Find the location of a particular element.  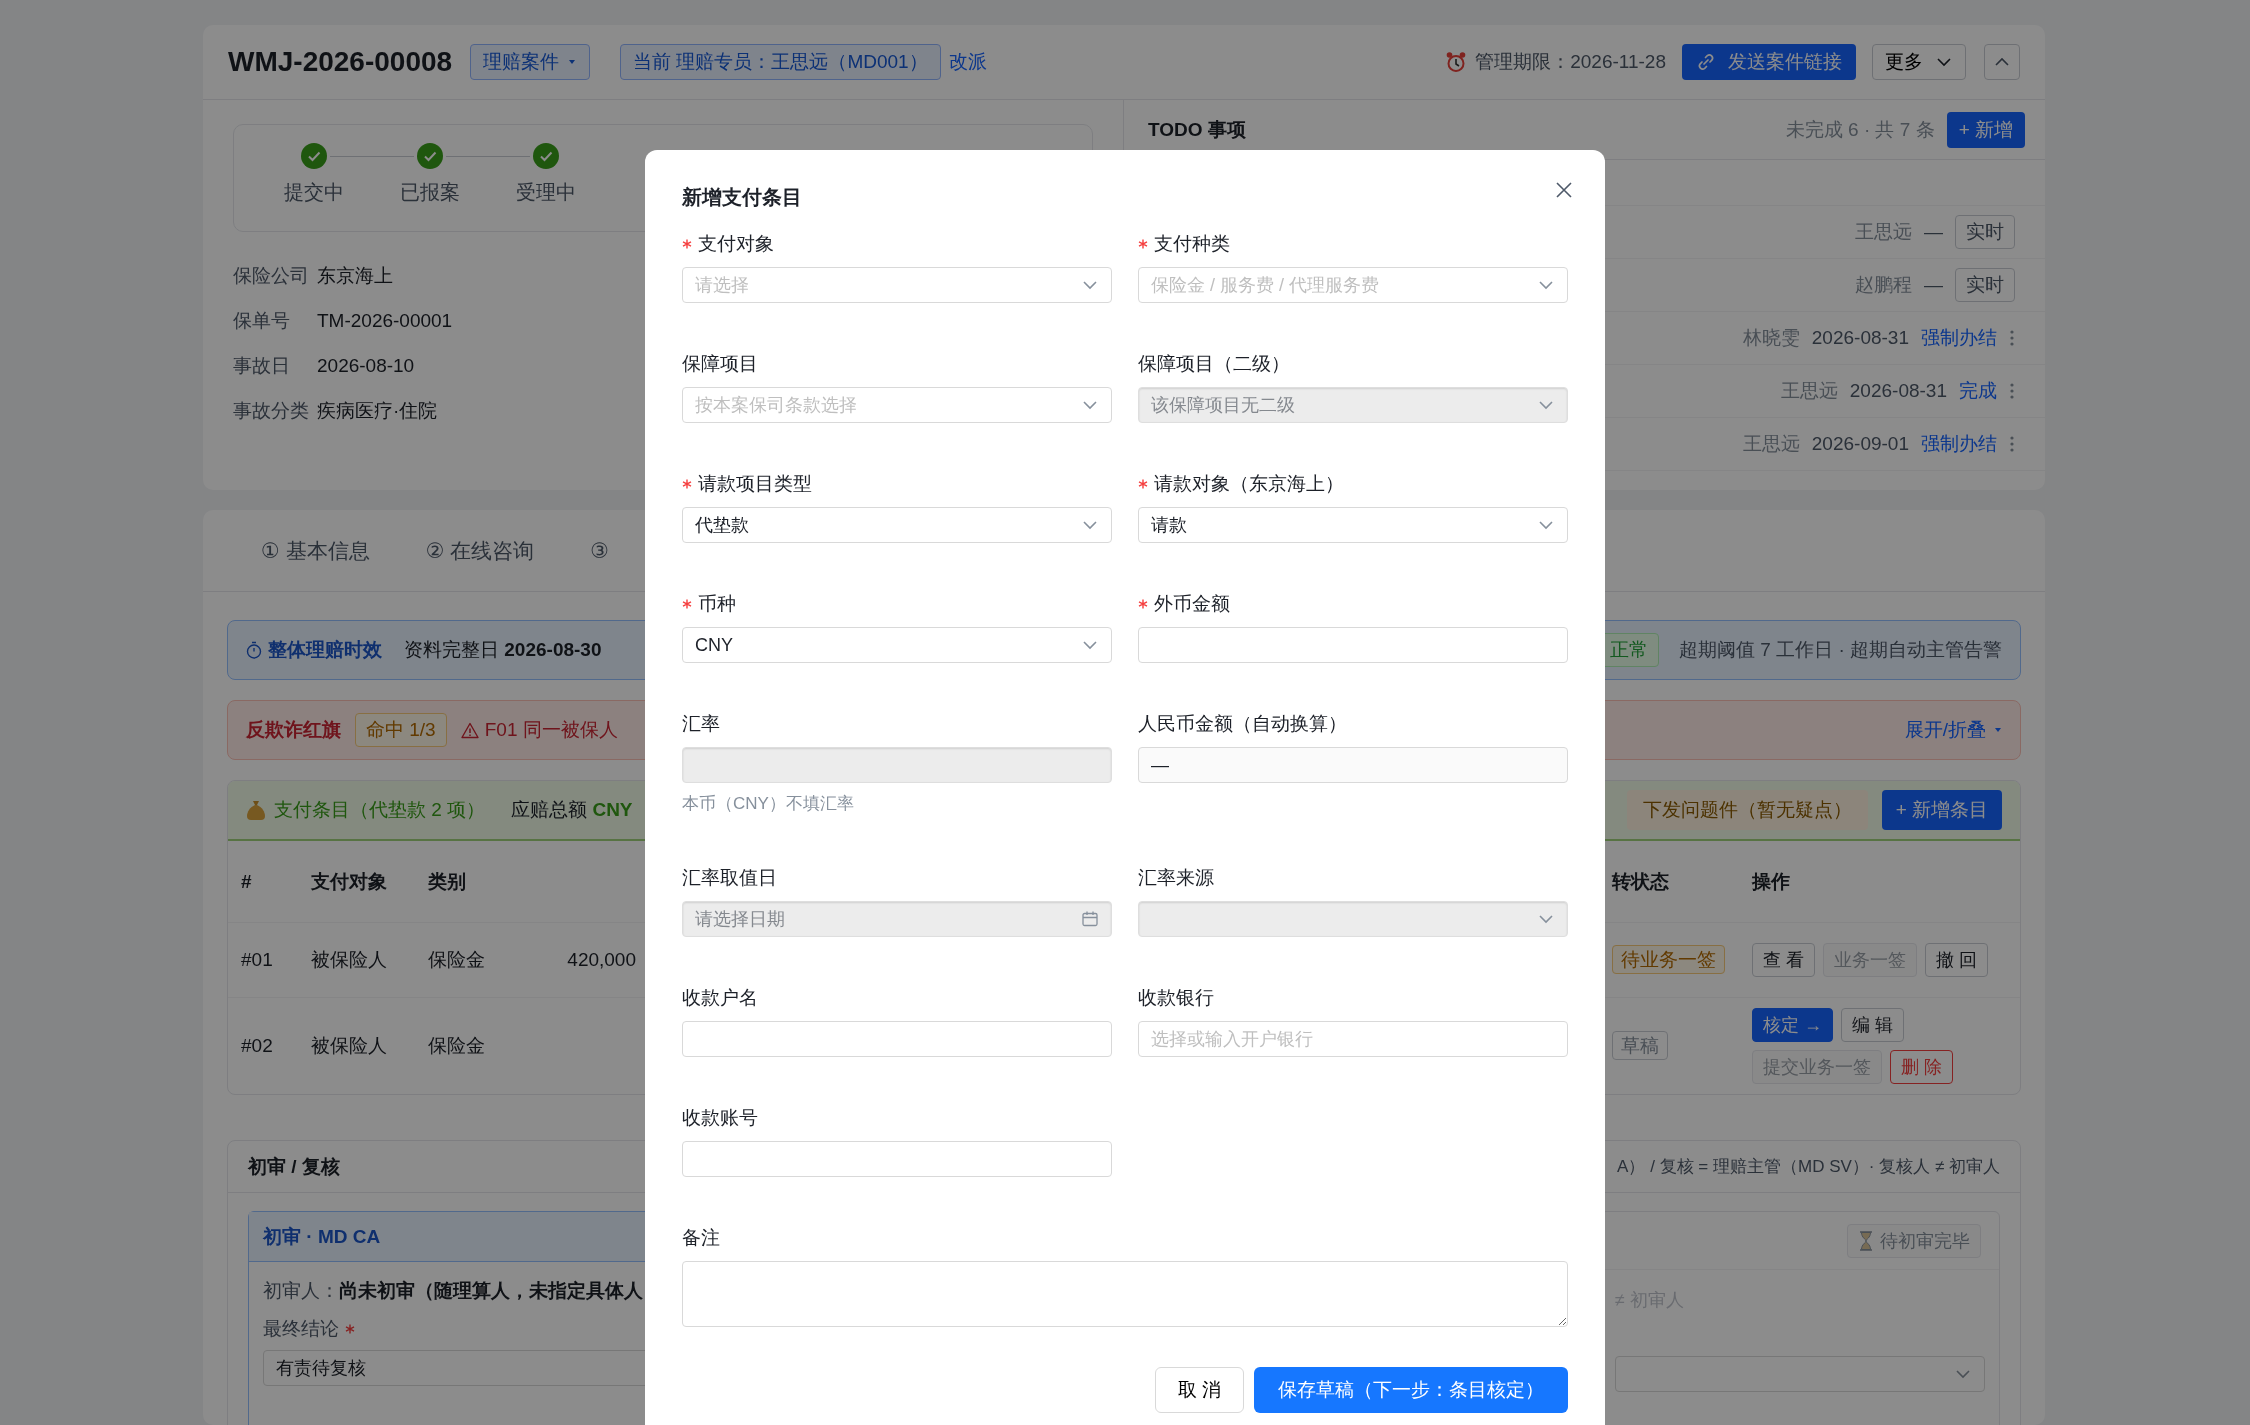

expand-toggle-link: 展开/折叠 is located at coordinates (1953, 730).